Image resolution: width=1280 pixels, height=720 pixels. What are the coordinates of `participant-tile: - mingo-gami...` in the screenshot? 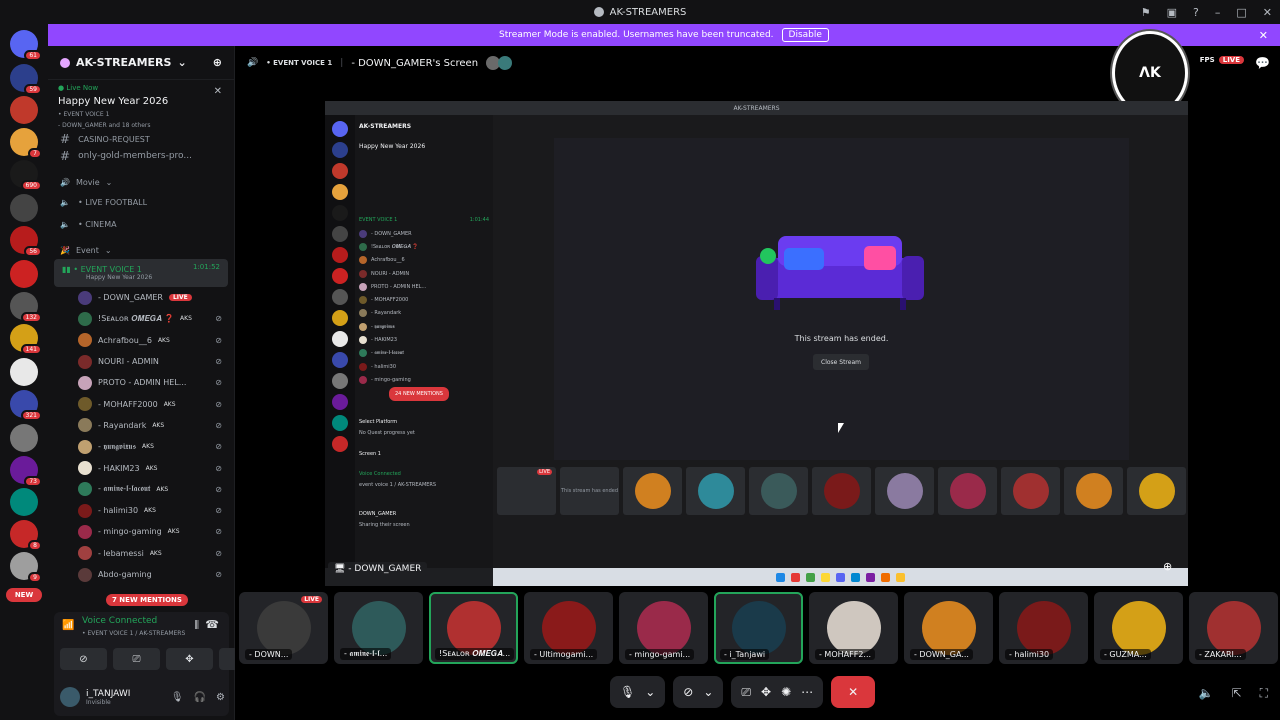 It's located at (663, 628).